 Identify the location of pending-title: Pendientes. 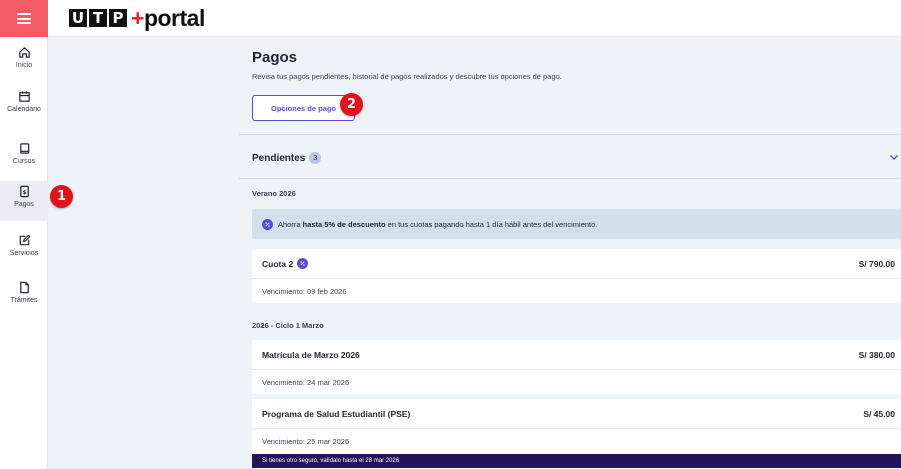
(279, 158).